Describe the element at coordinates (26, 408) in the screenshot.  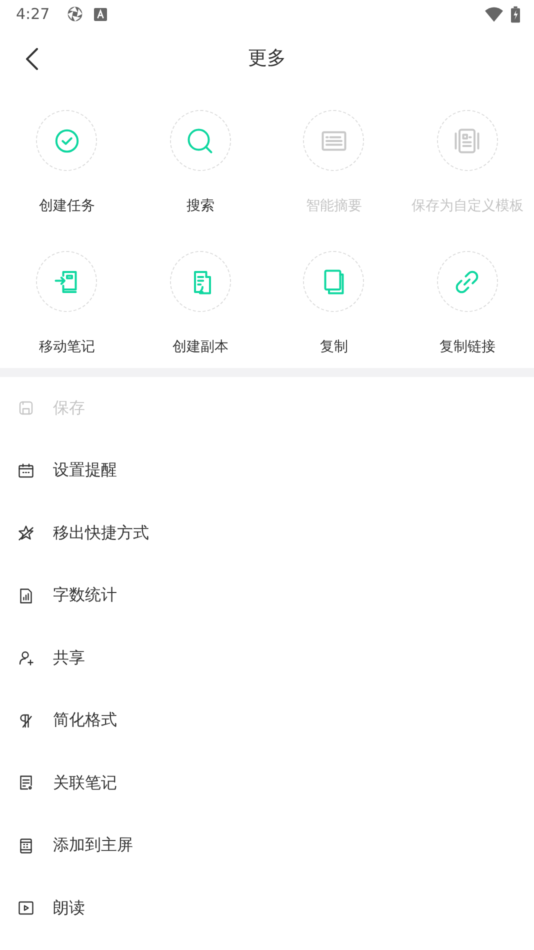
I see `floppy-icon` at that location.